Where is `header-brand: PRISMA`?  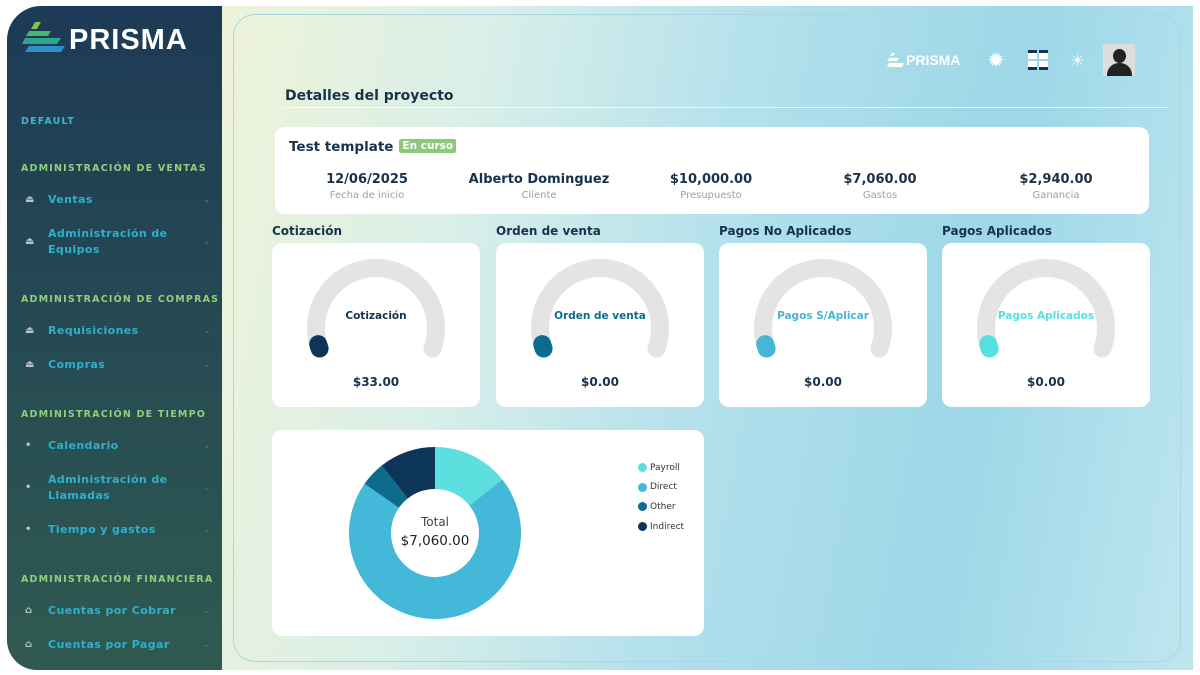 header-brand: PRISMA is located at coordinates (923, 60).